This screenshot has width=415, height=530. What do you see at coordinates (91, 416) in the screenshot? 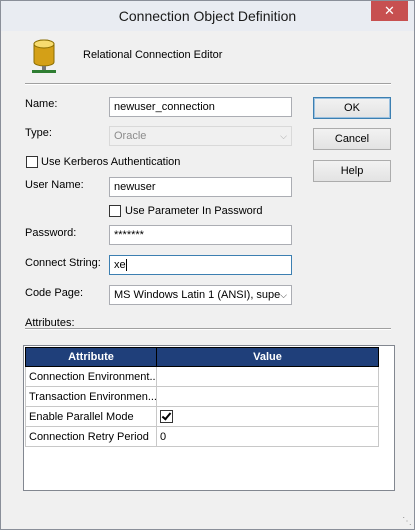
I see `attribute-cell: Enable Parallel Mode` at bounding box center [91, 416].